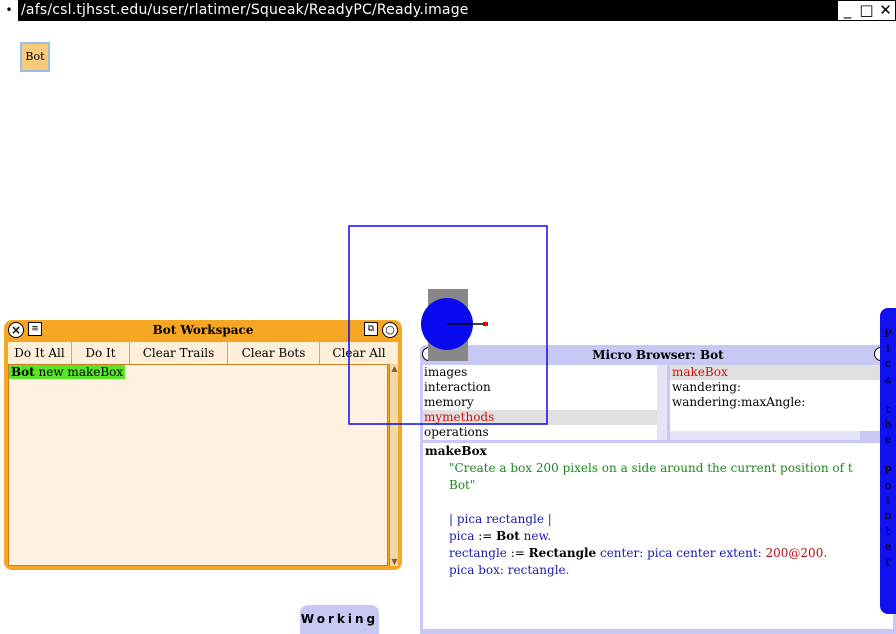 Image resolution: width=896 pixels, height=634 pixels. What do you see at coordinates (448, 325) in the screenshot?
I see `morphic-canvas` at bounding box center [448, 325].